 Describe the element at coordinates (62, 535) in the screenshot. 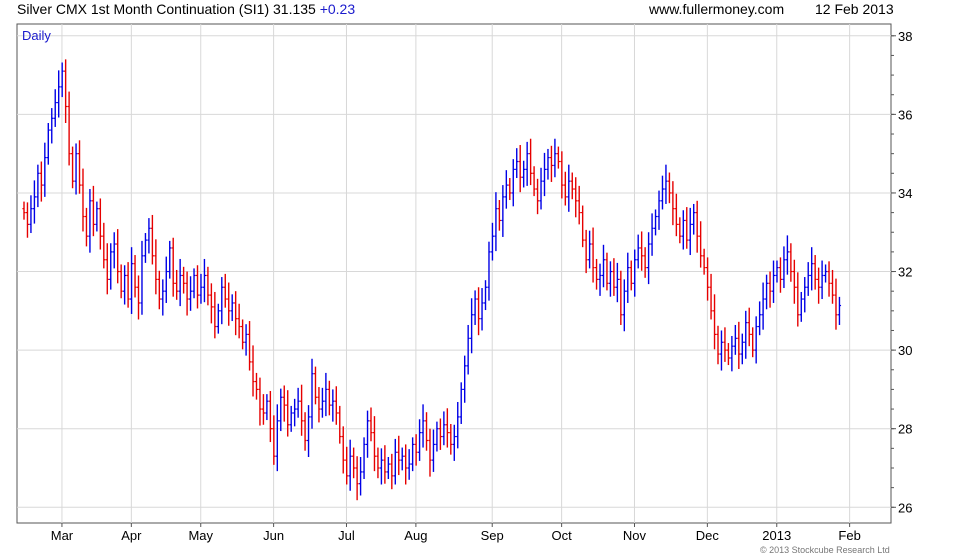

I see `x-tick-label: Mar` at that location.